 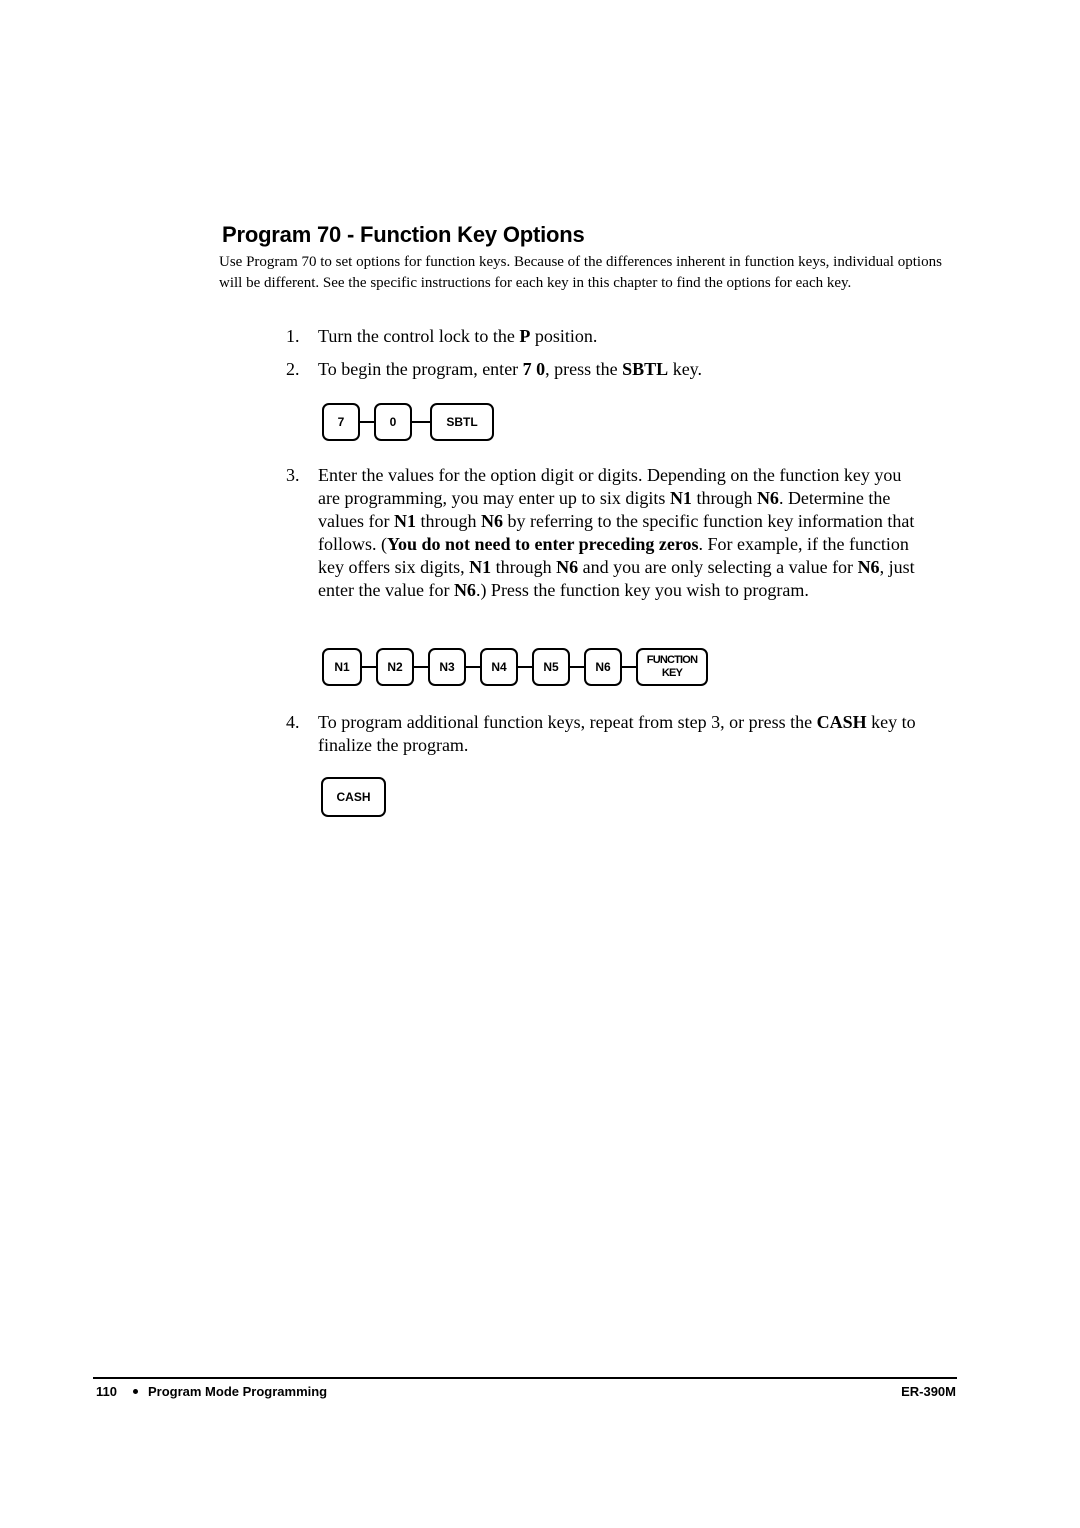 What do you see at coordinates (135, 1392) in the screenshot?
I see `bullet-icon` at bounding box center [135, 1392].